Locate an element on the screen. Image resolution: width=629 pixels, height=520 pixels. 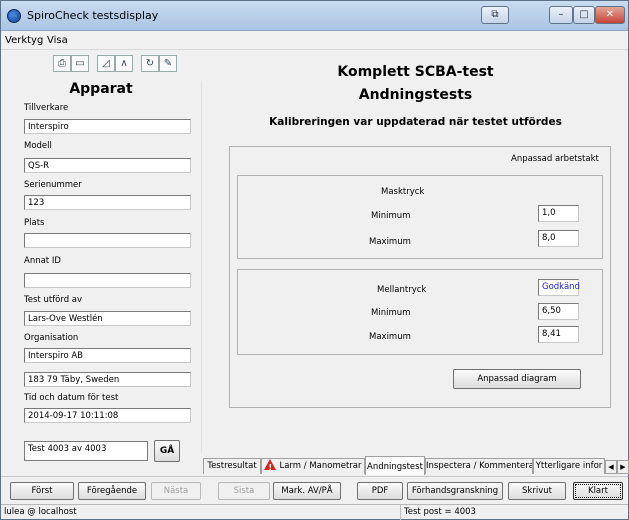
mask-min-field: 1,0 is located at coordinates (558, 213).